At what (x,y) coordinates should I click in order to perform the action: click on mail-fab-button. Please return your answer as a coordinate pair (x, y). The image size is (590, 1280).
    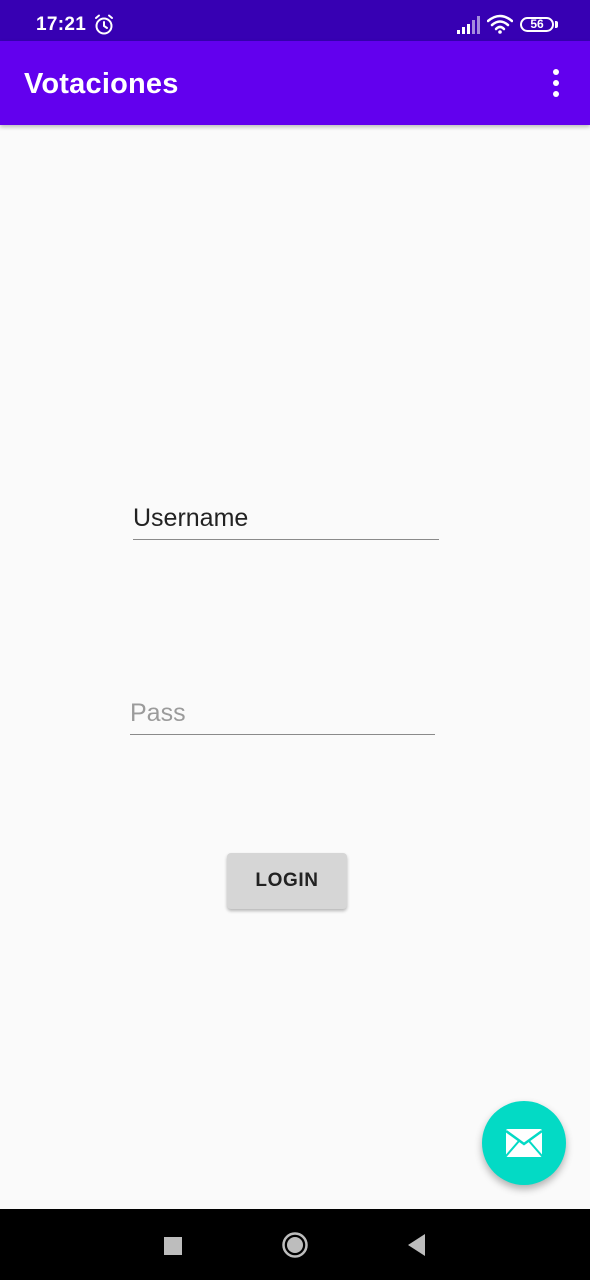
    Looking at the image, I should click on (524, 1143).